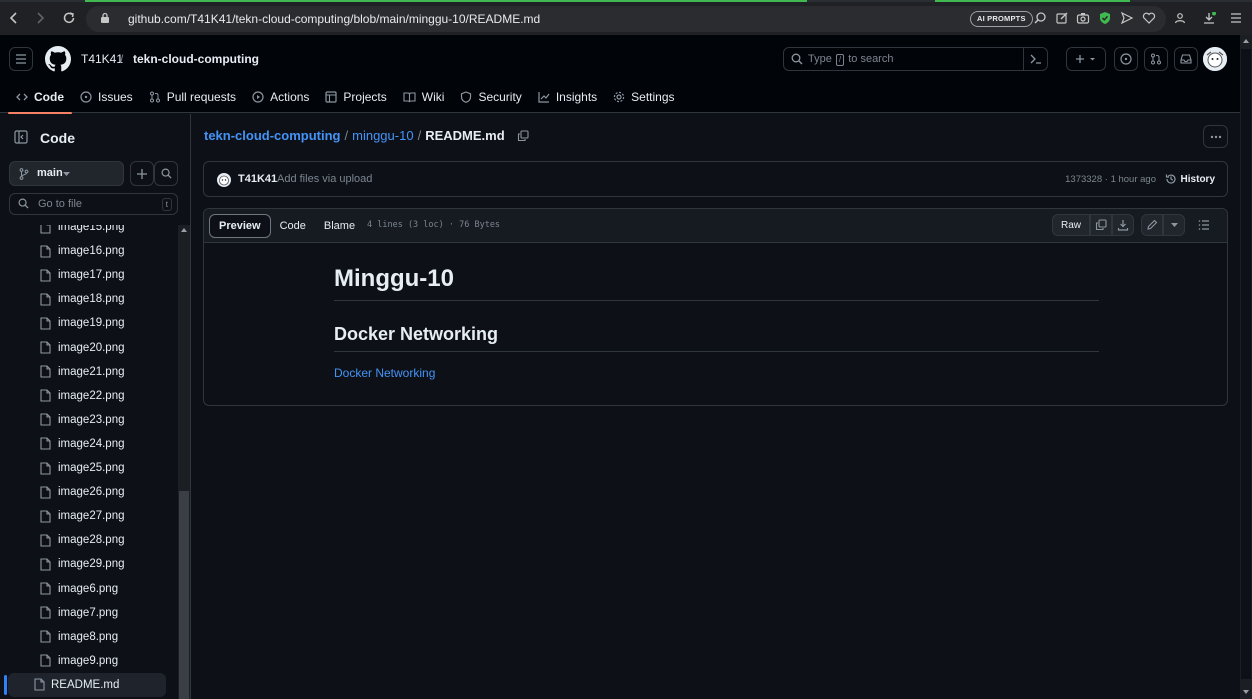 Image resolution: width=1252 pixels, height=699 pixels. Describe the element at coordinates (91, 492) in the screenshot. I see `file-tree-item-label: image26.png` at that location.